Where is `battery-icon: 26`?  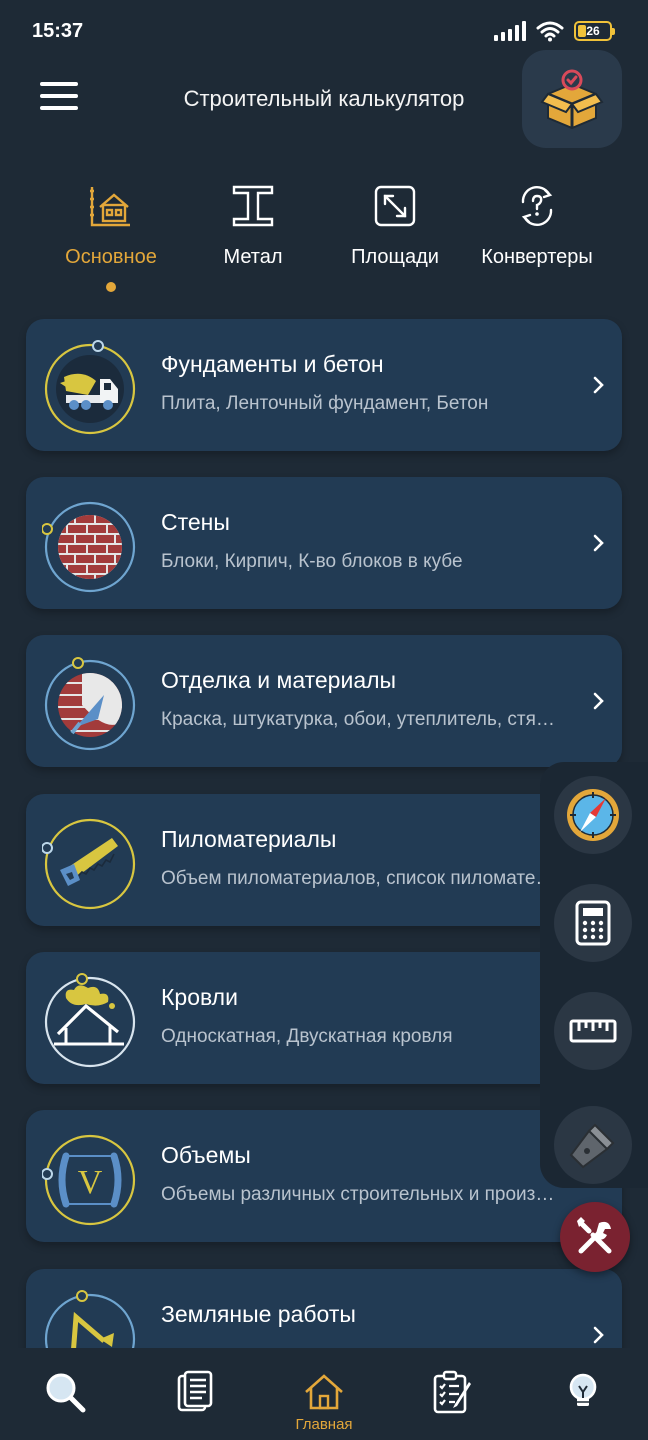 battery-icon: 26 is located at coordinates (594, 31).